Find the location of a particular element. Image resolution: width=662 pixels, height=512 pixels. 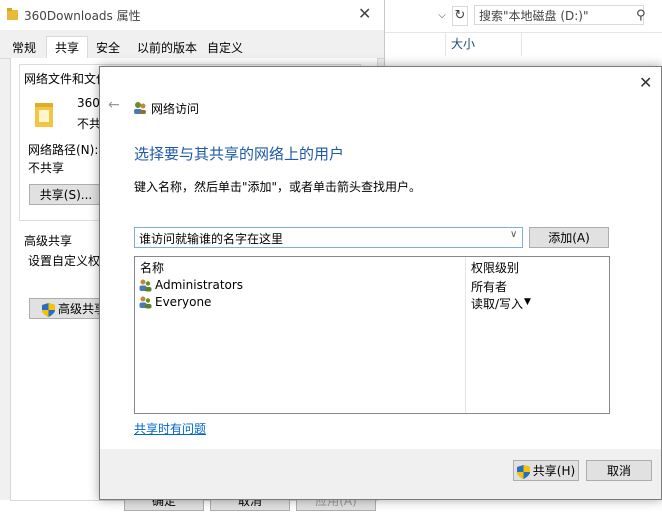

column-header-size: 大小 is located at coordinates (483, 44).